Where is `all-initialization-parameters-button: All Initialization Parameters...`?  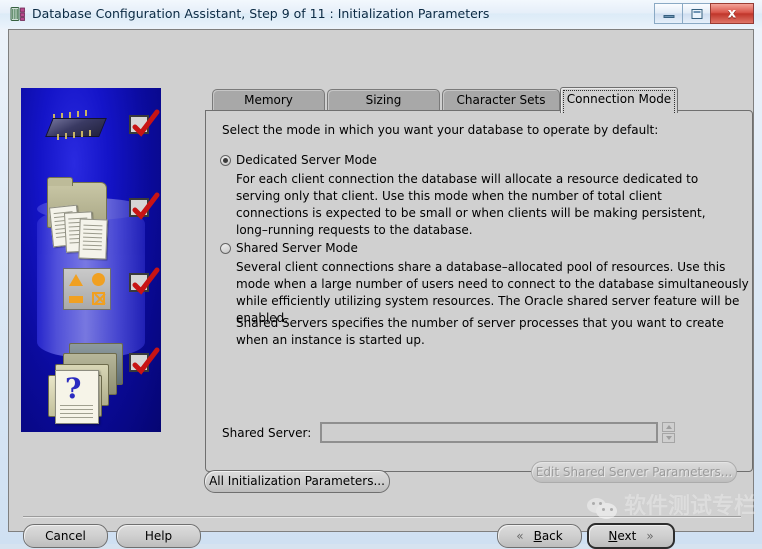
all-initialization-parameters-button: All Initialization Parameters... is located at coordinates (297, 481).